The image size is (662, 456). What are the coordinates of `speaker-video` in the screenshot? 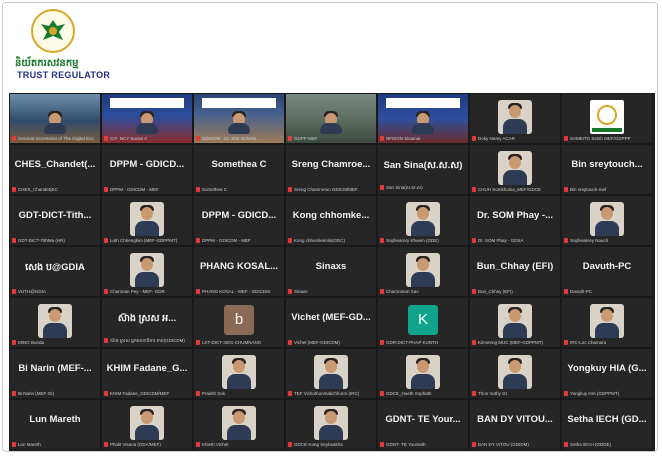 It's located at (239, 122).